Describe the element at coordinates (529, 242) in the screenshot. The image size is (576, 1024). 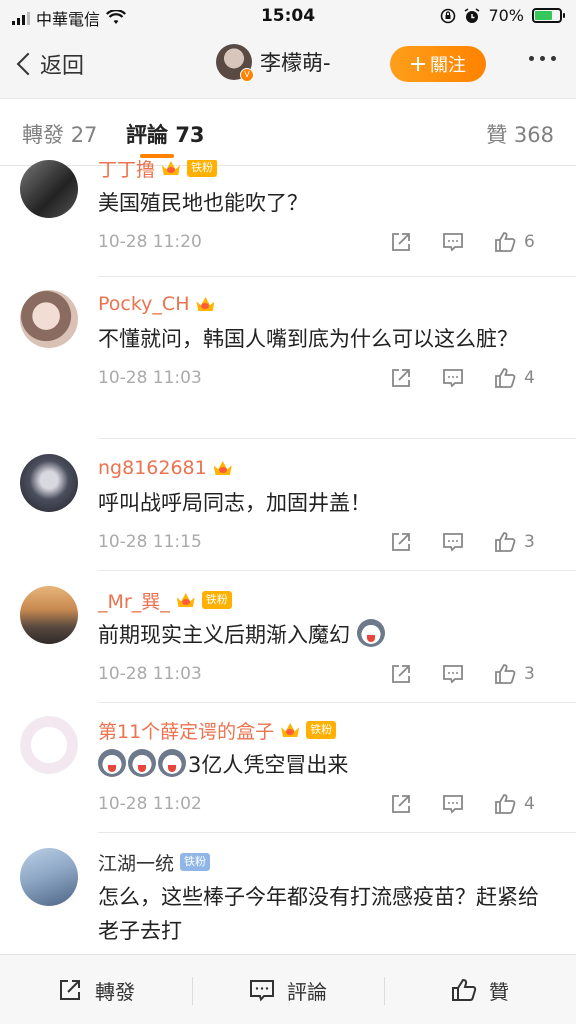
I see `like-count: 6` at that location.